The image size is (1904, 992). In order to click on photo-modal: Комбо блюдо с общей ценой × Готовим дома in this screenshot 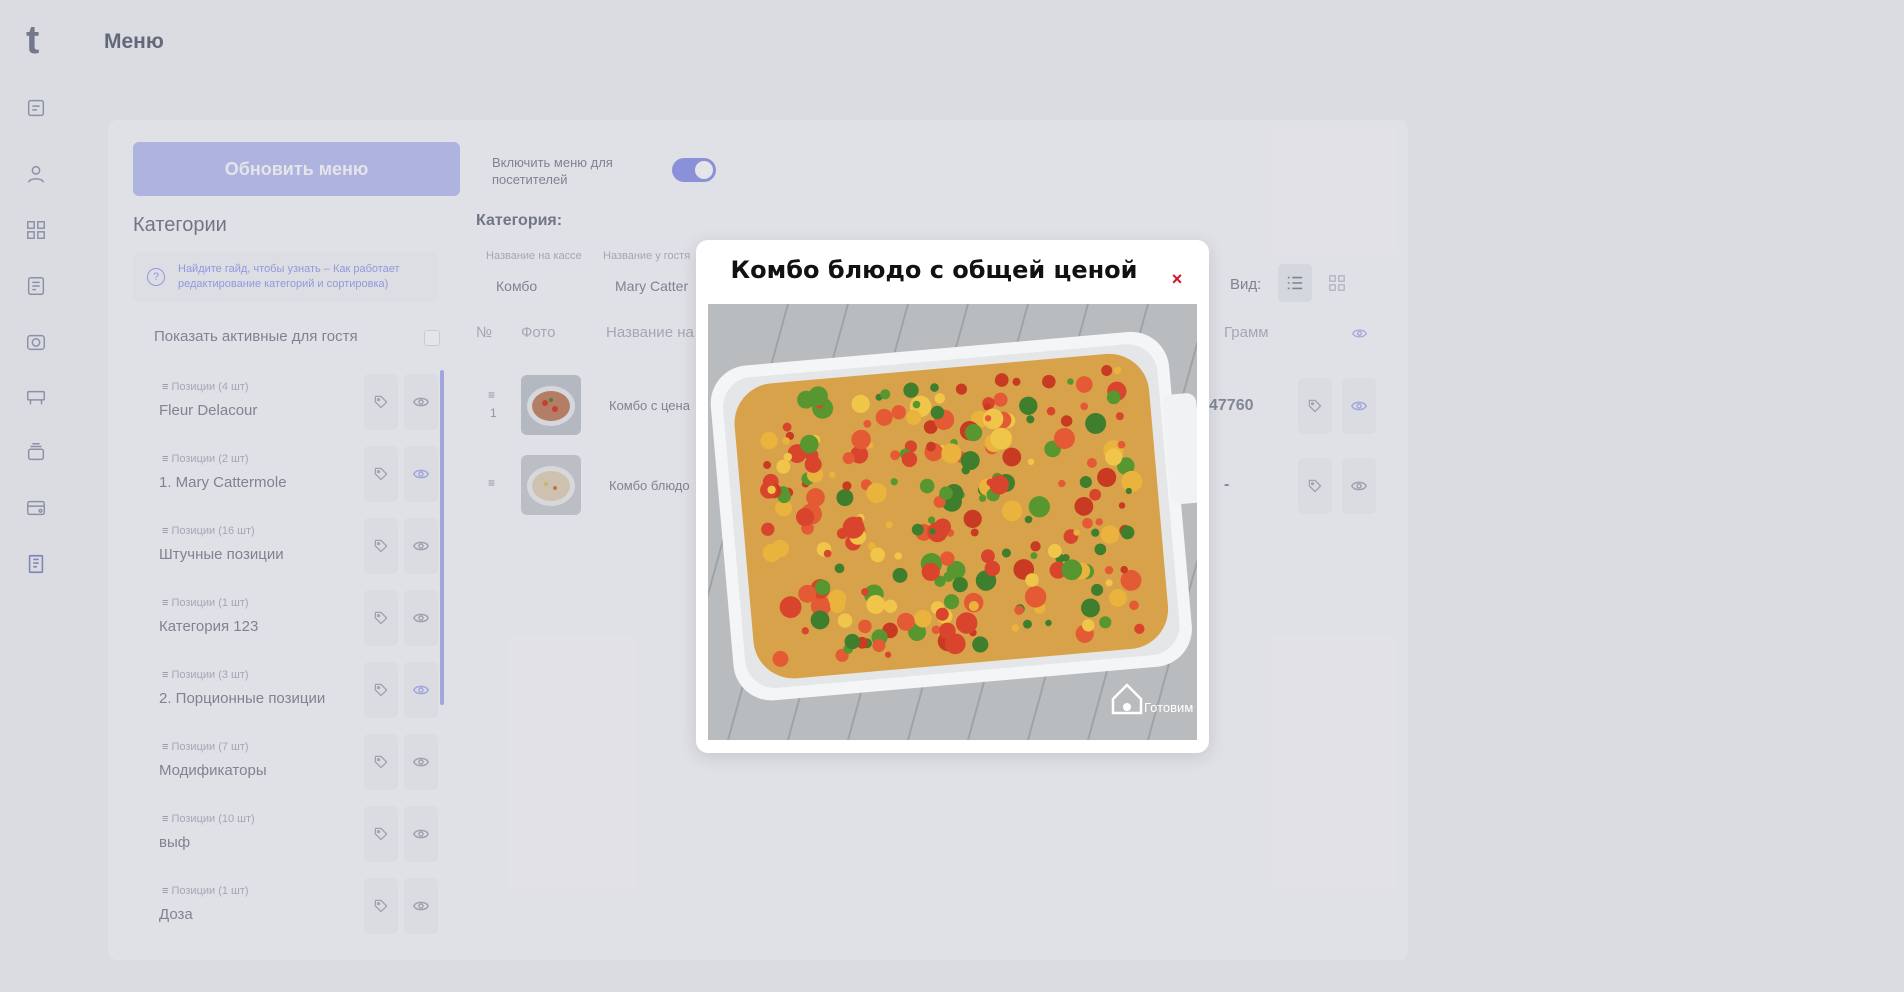, I will do `click(952, 496)`.